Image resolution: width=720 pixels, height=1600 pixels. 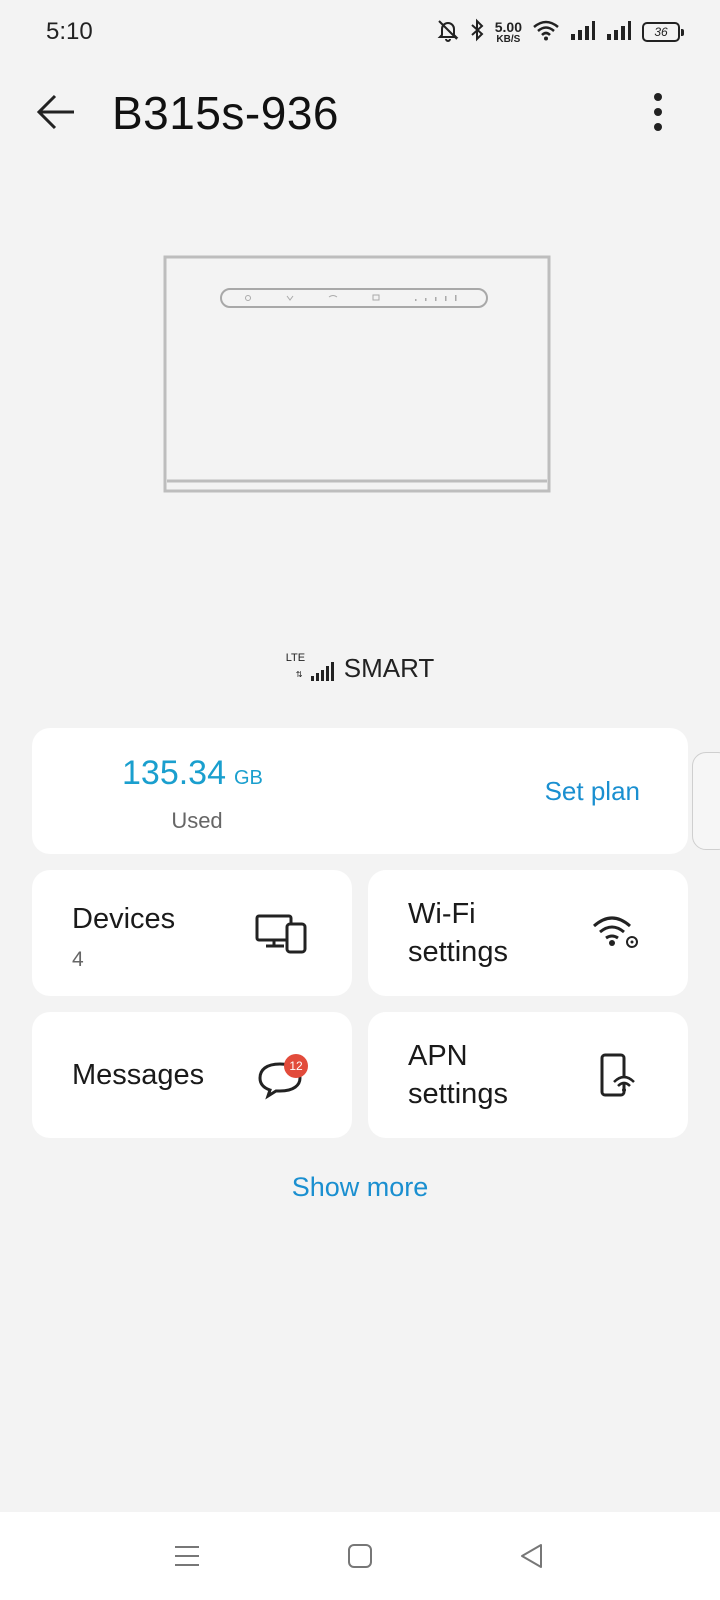 What do you see at coordinates (477, 32) in the screenshot?
I see `bluetooth-icon` at bounding box center [477, 32].